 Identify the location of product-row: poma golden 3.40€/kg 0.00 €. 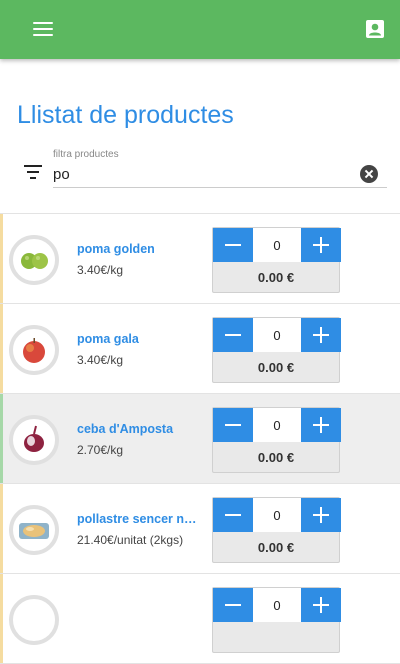
(200, 259).